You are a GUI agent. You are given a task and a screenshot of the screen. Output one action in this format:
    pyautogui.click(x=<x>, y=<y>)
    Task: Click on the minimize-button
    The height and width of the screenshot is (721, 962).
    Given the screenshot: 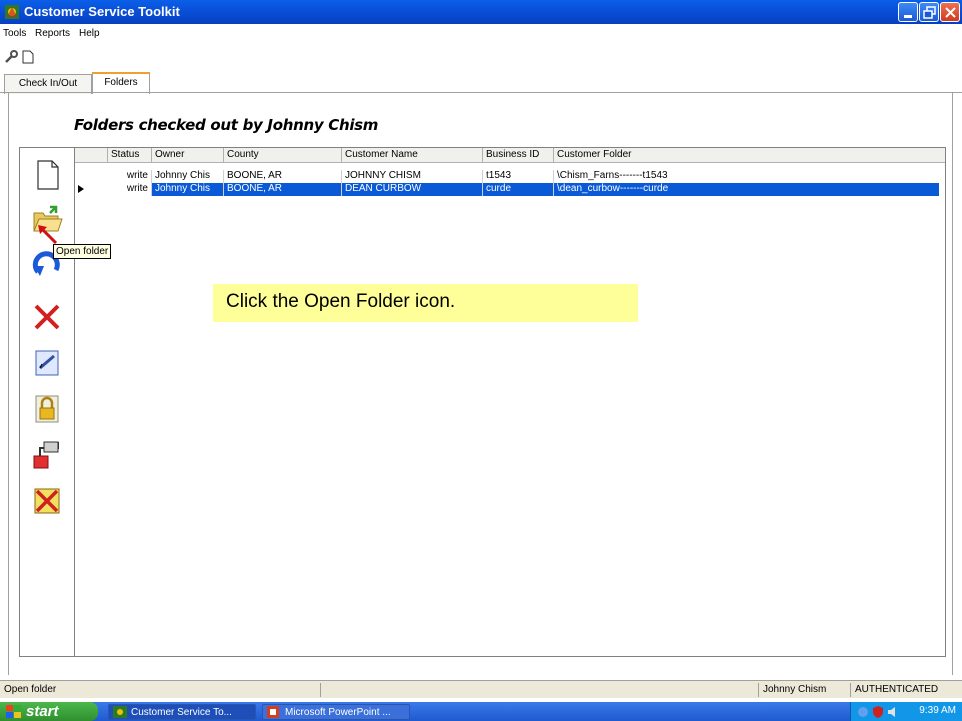 What is the action you would take?
    pyautogui.click(x=908, y=12)
    